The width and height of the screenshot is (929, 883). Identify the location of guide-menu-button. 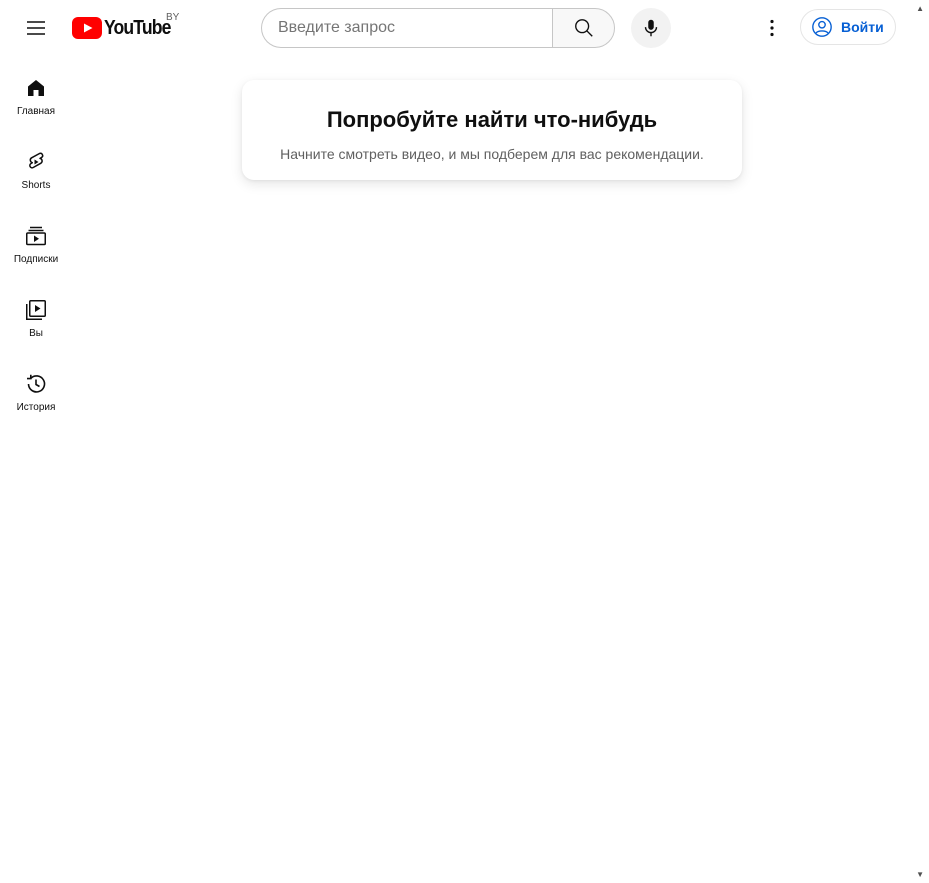
(36, 28).